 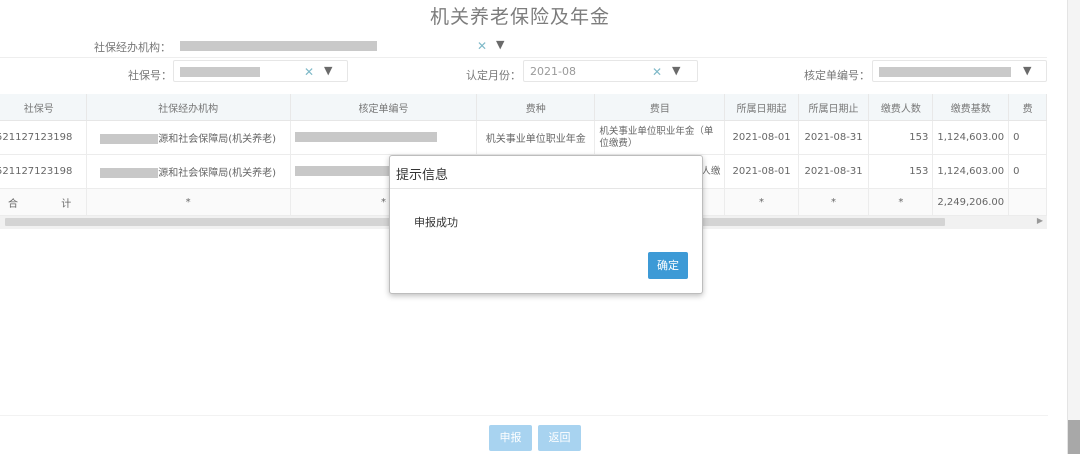 I want to click on ok-button: 确定, so click(x=668, y=265).